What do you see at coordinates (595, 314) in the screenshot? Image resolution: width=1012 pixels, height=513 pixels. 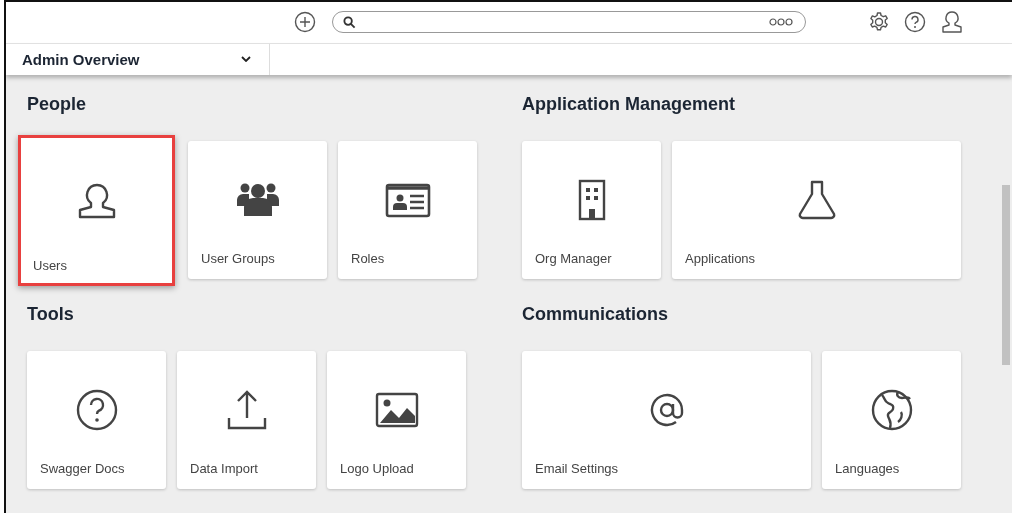 I see `section-title: Communications` at bounding box center [595, 314].